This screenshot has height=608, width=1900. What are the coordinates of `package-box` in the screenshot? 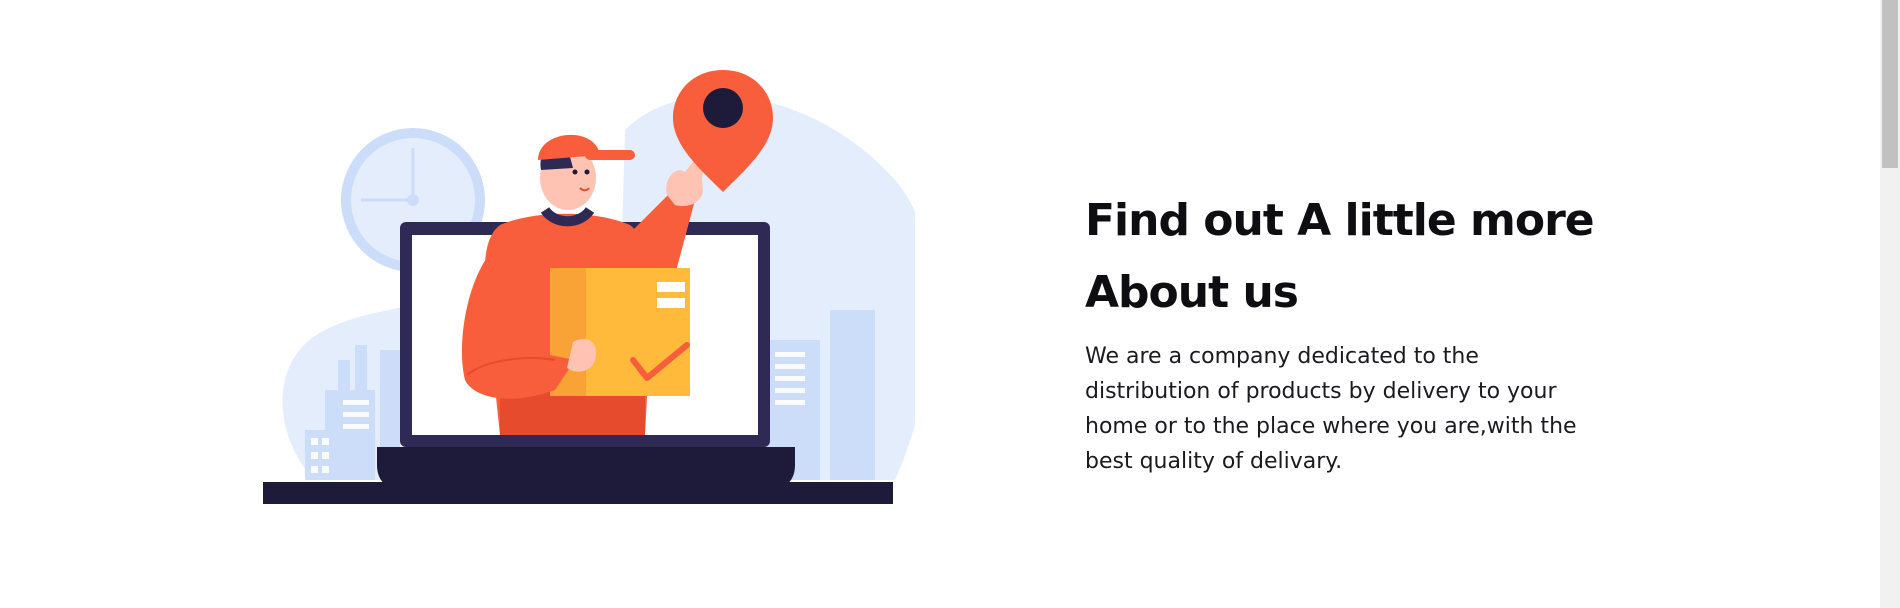 It's located at (620, 332).